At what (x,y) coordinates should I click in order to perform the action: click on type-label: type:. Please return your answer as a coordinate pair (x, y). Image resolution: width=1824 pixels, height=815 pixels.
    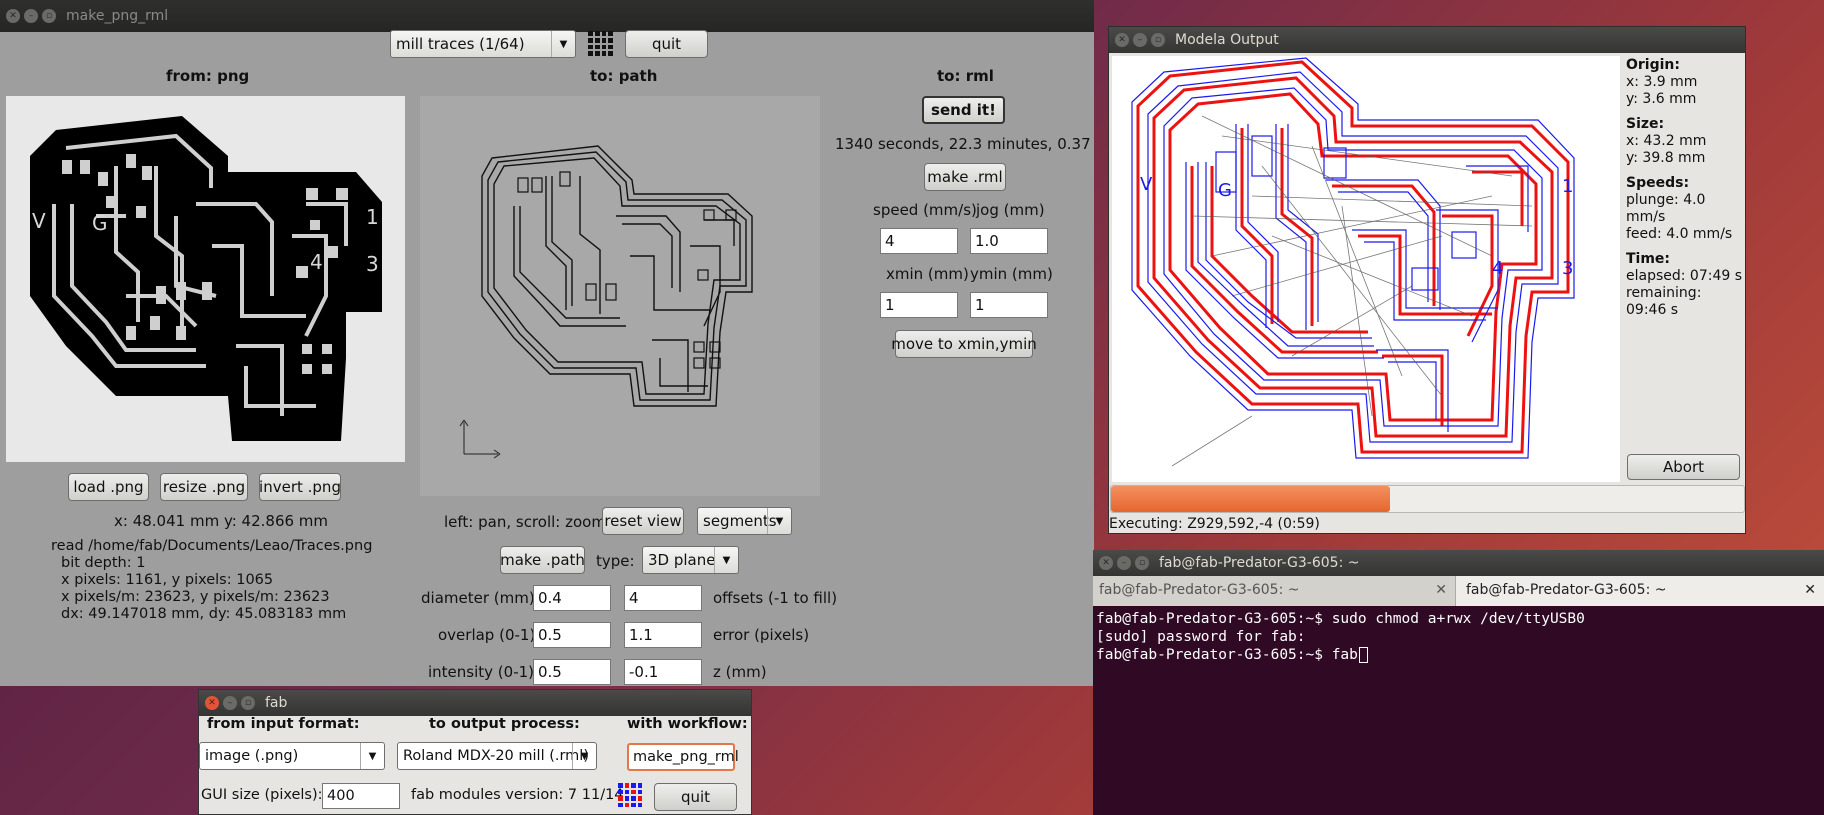
    Looking at the image, I should click on (615, 561).